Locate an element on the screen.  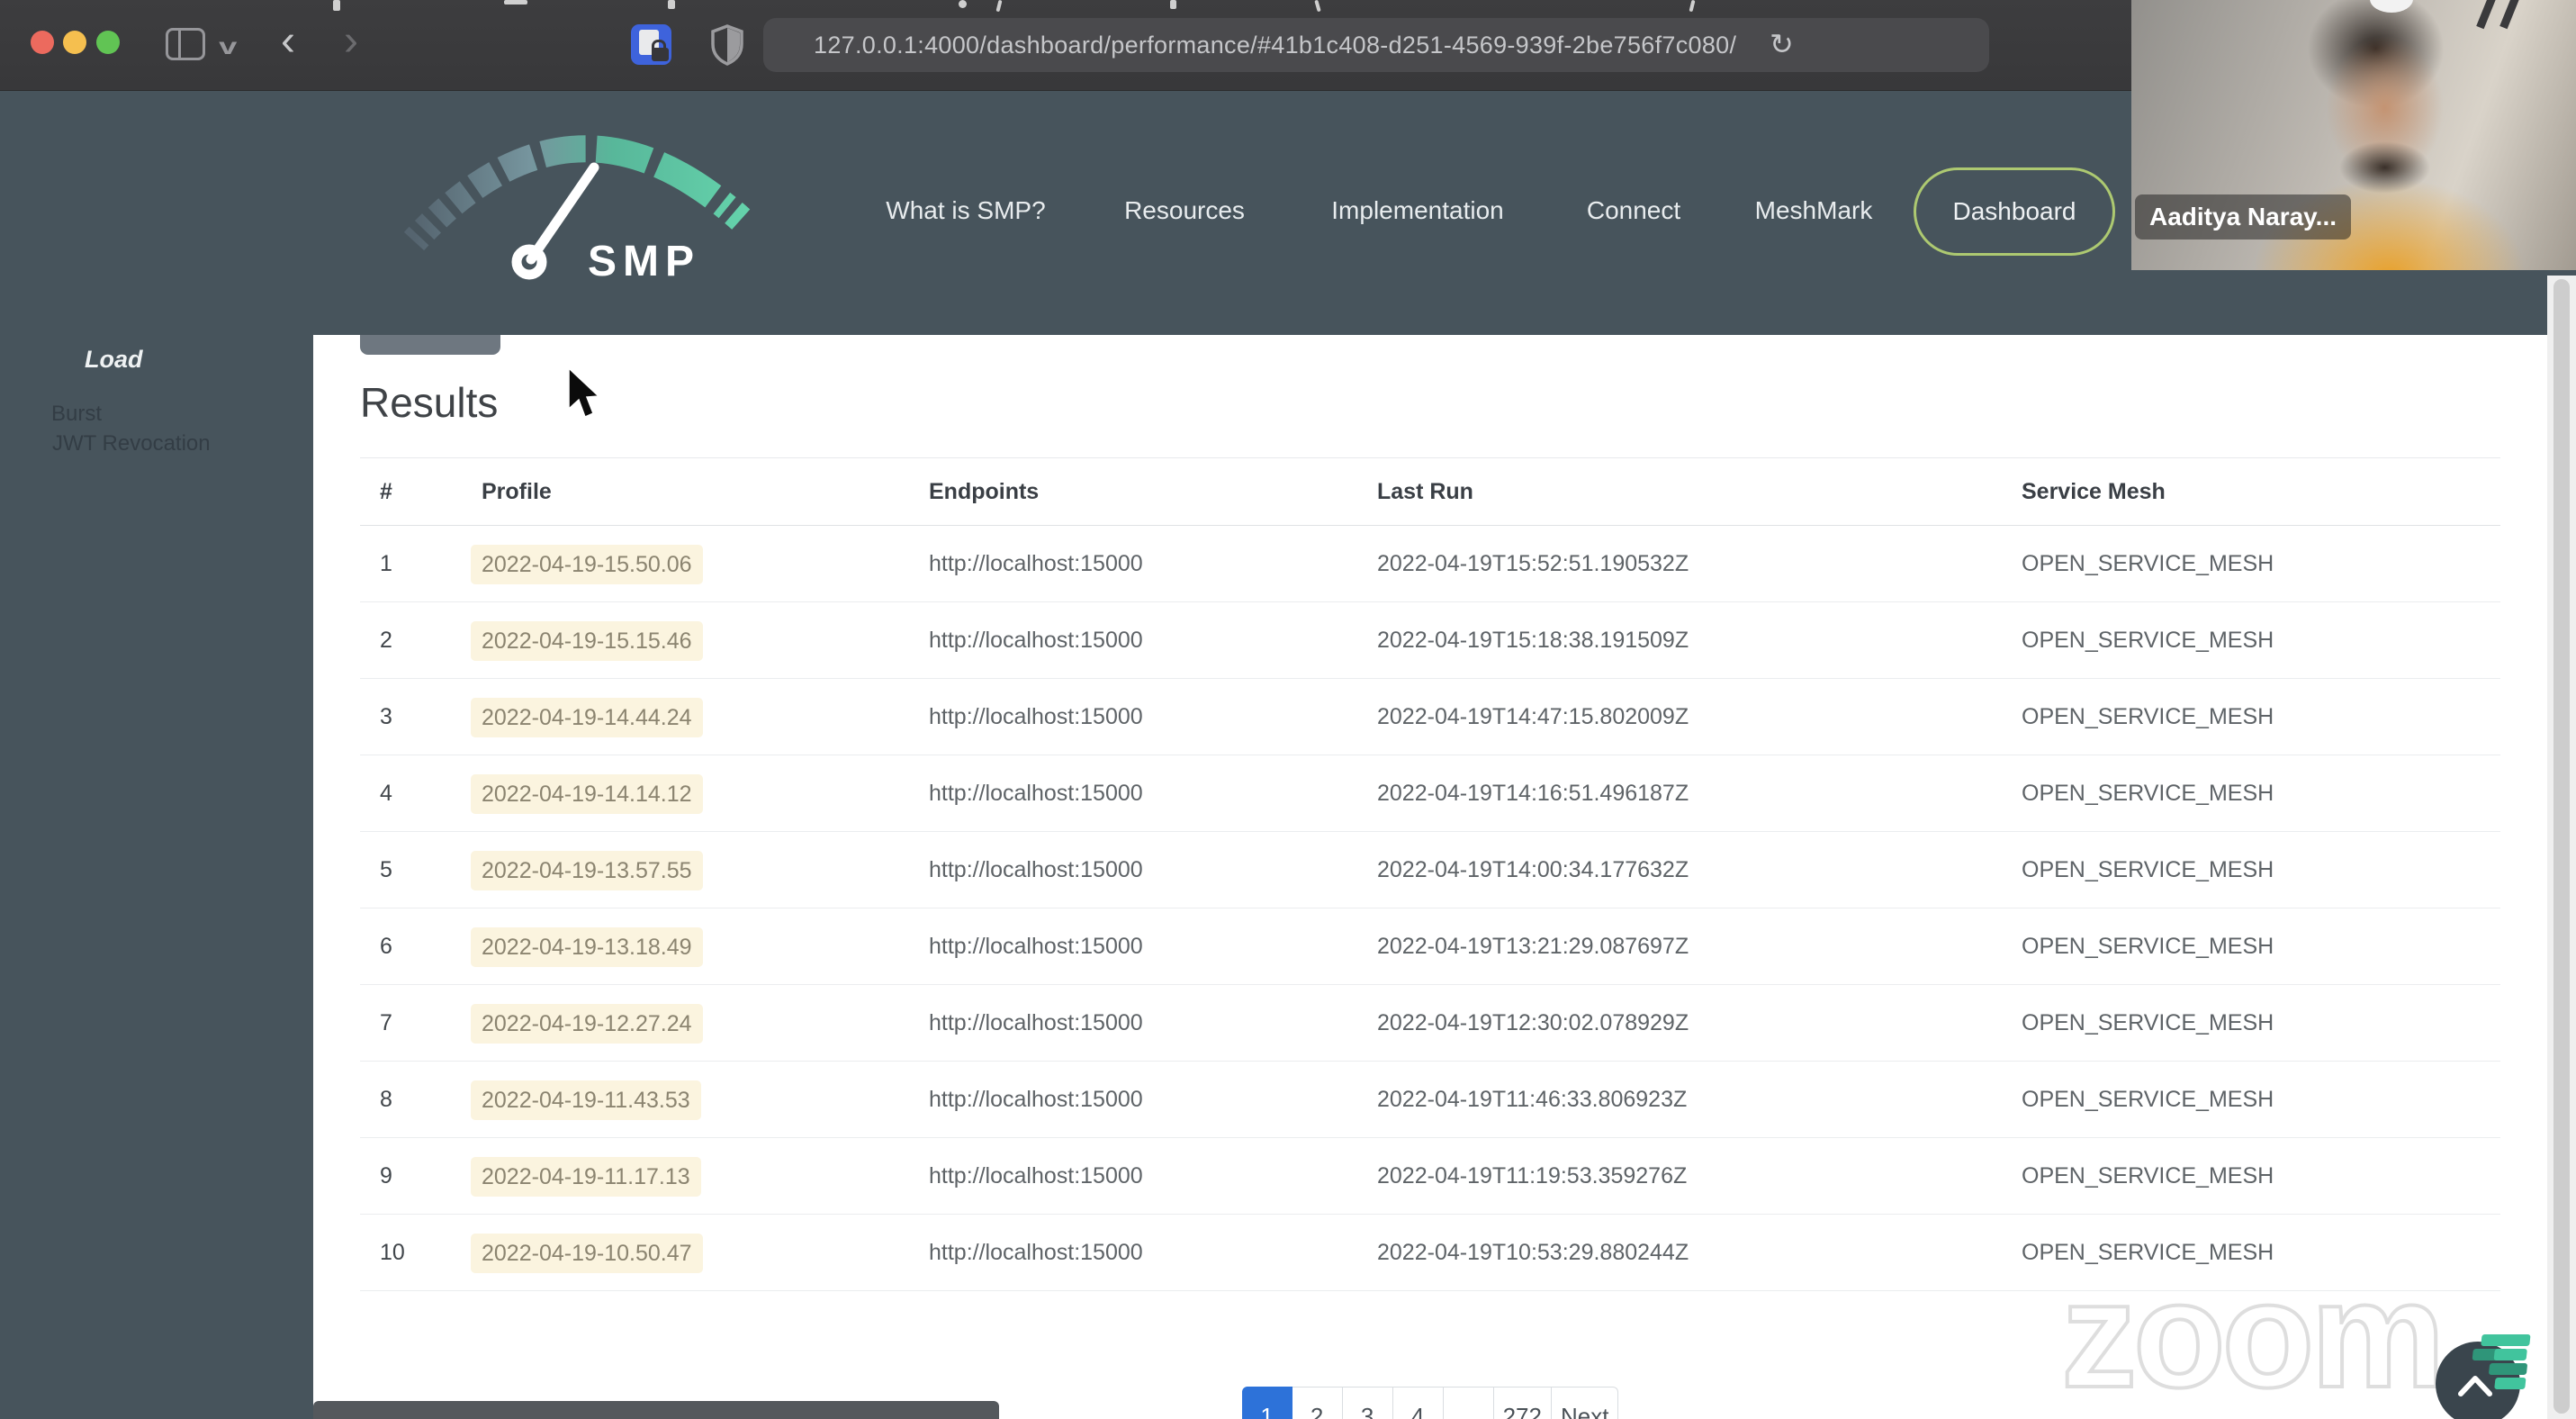
scrolled-tab-stub is located at coordinates (430, 345).